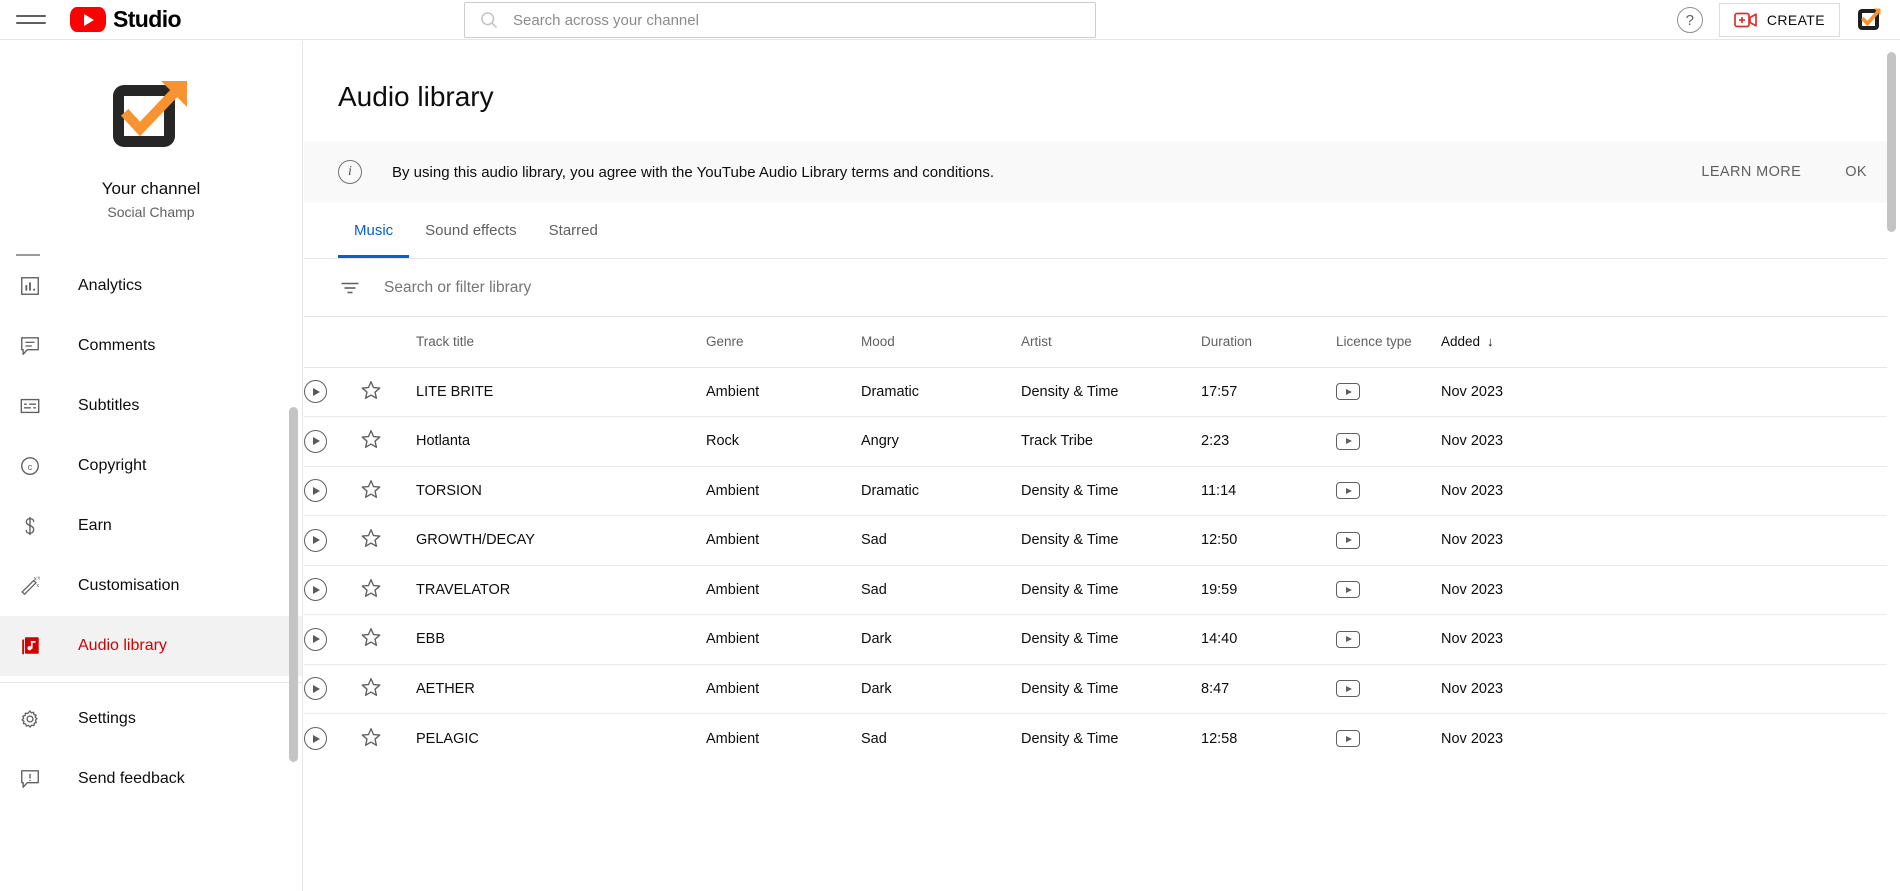 This screenshot has width=1900, height=891. Describe the element at coordinates (31, 20) in the screenshot. I see `hamburger-icon` at that location.